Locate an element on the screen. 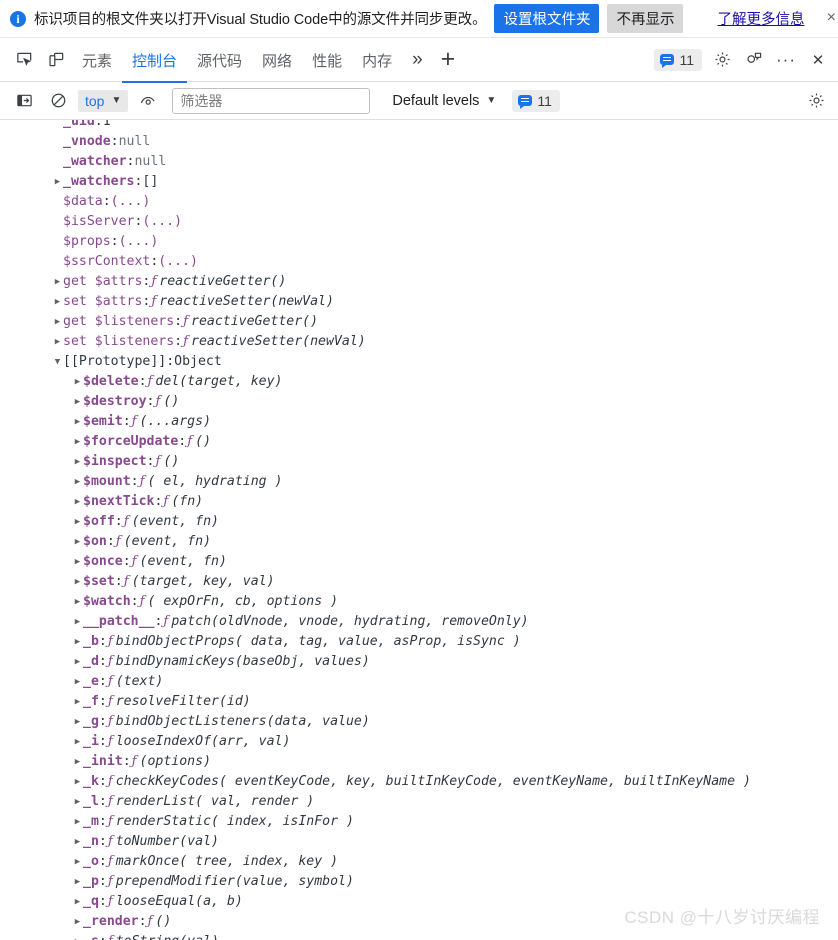 The height and width of the screenshot is (940, 838). console-property-row: ▶ _l: ƒ renderList( val, render ) is located at coordinates (419, 802).